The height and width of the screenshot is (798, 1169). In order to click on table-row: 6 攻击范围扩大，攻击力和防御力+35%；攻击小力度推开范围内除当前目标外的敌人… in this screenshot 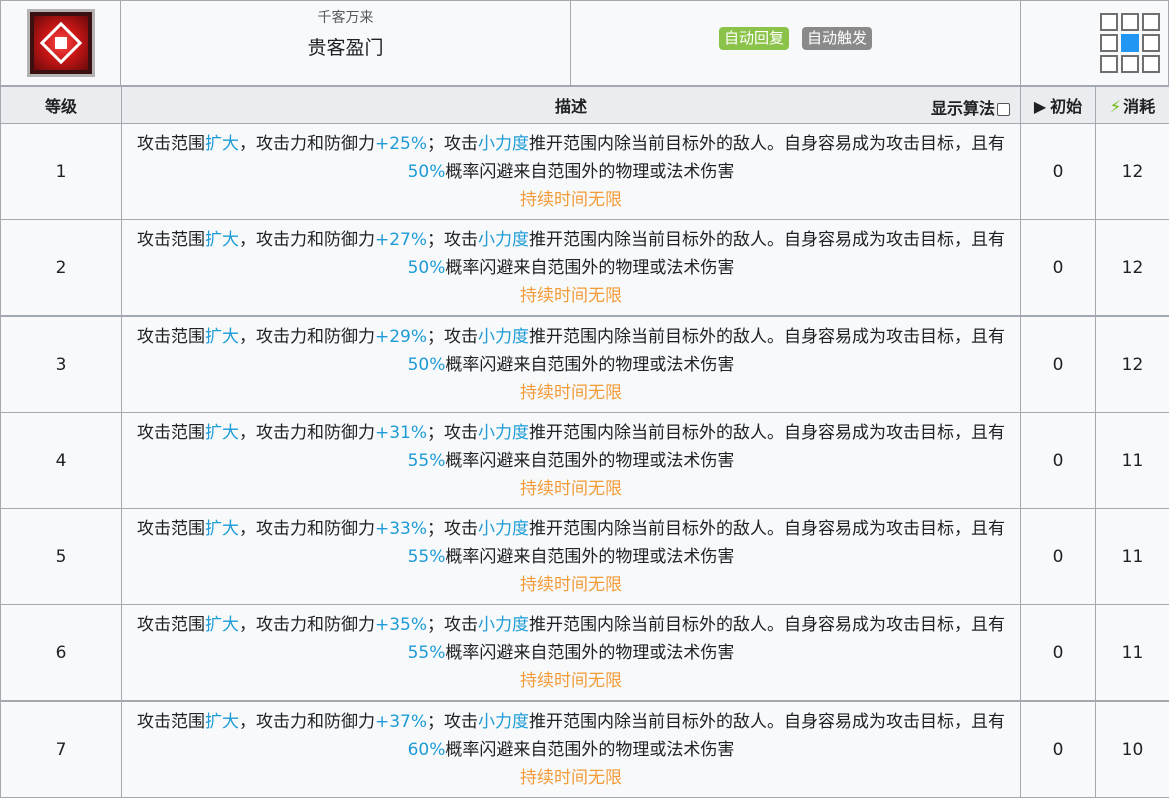, I will do `click(585, 653)`.